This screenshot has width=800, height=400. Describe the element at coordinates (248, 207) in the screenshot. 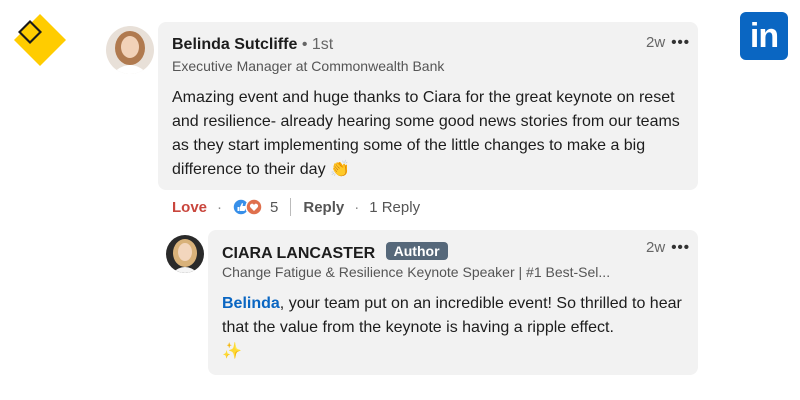

I see `reaction-icons` at that location.